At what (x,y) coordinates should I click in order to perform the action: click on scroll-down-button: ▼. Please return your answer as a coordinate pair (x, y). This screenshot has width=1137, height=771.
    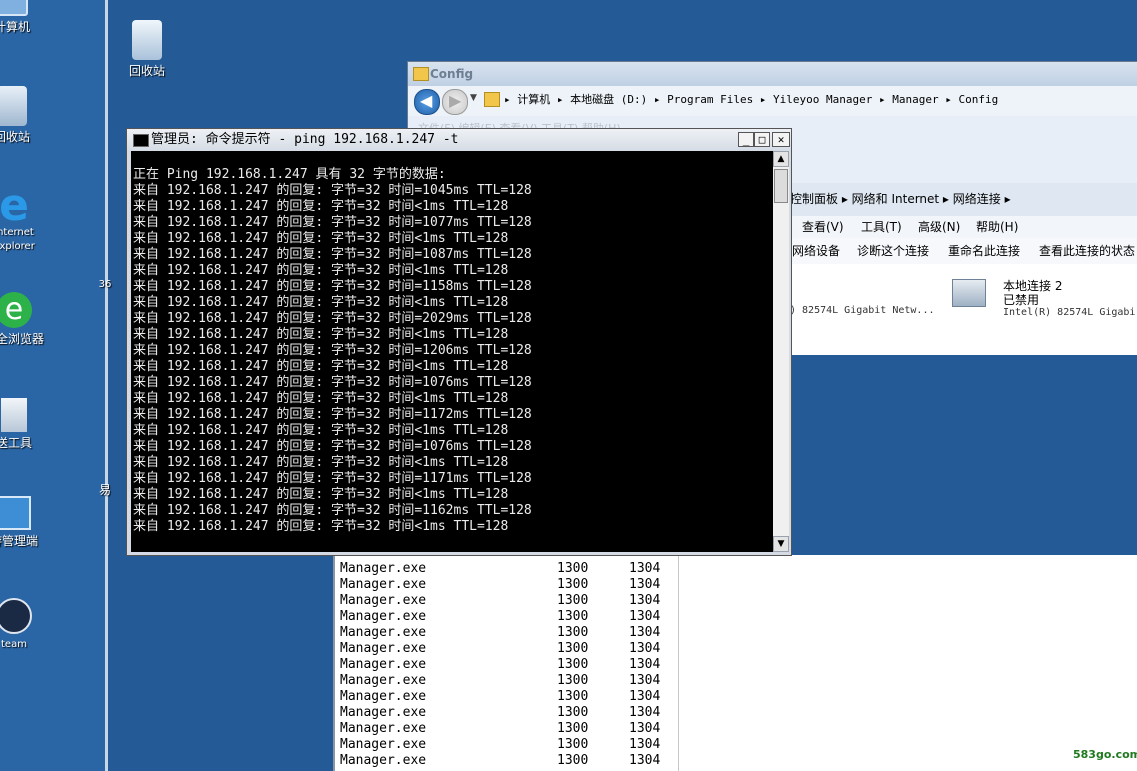
    Looking at the image, I should click on (781, 544).